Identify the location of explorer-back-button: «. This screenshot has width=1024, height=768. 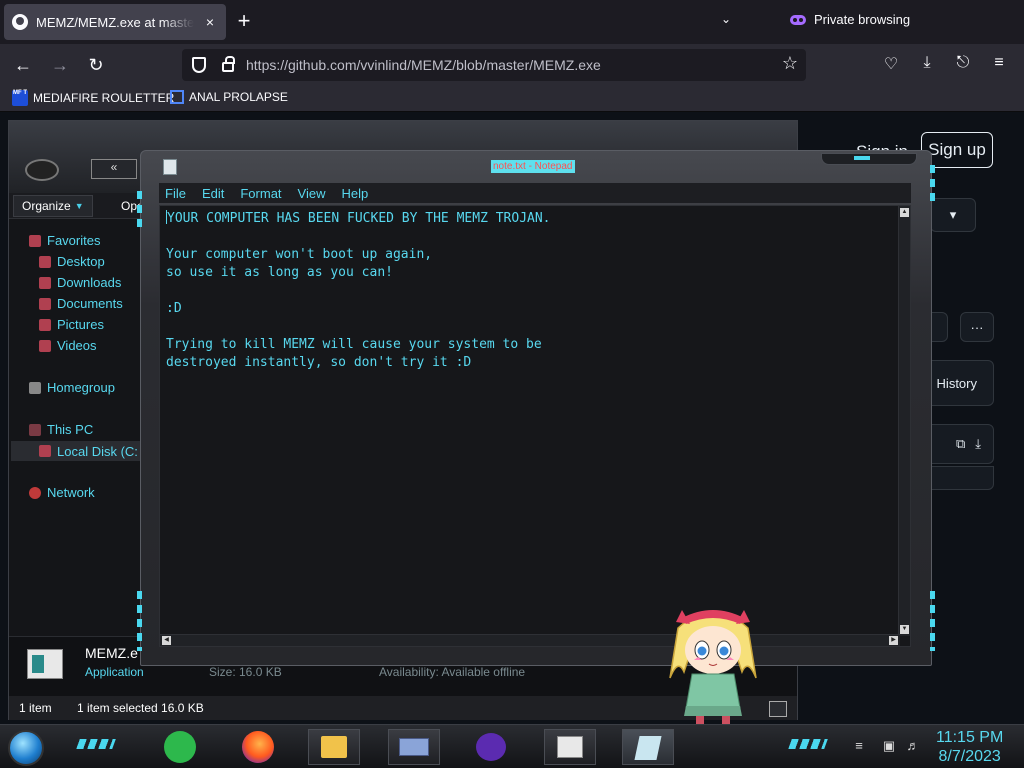
(114, 169).